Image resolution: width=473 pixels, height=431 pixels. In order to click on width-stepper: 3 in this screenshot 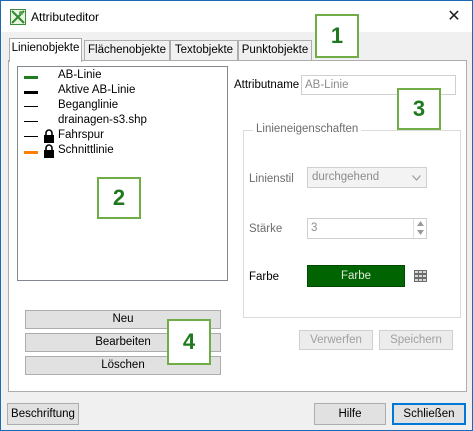, I will do `click(367, 228)`.